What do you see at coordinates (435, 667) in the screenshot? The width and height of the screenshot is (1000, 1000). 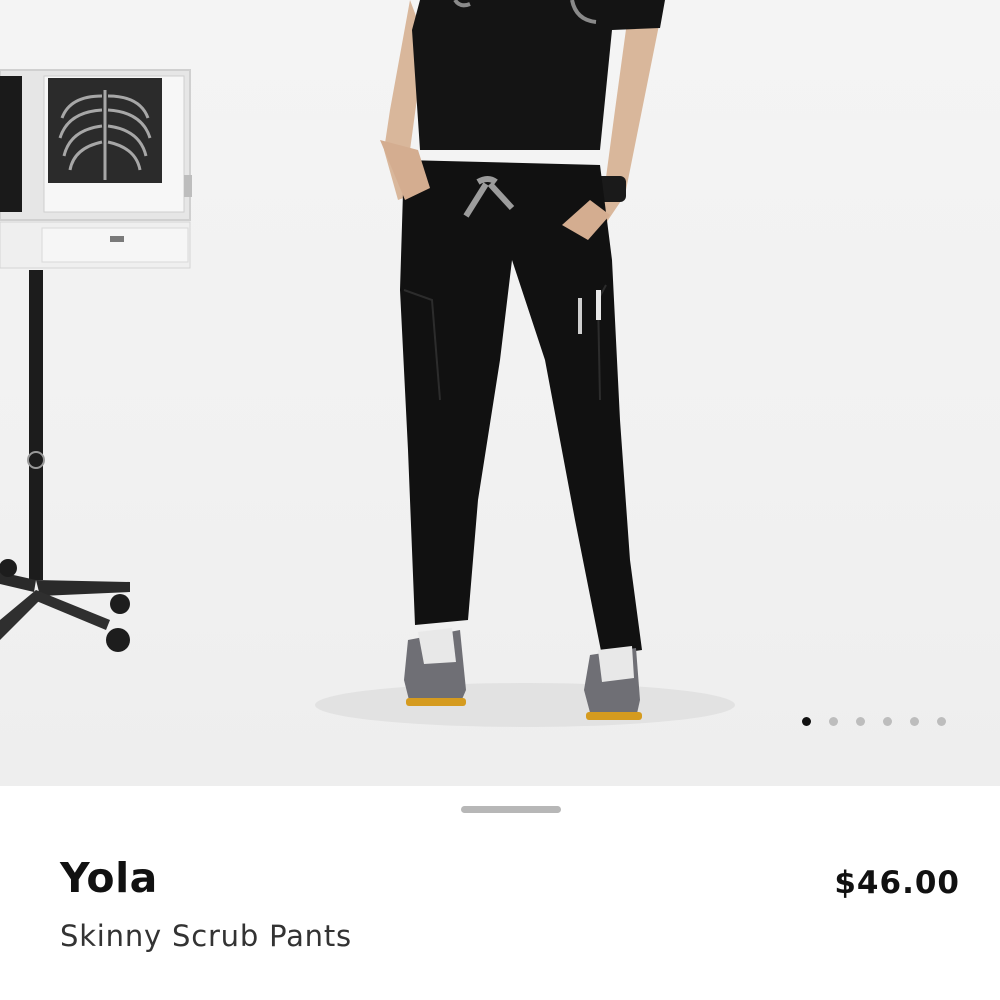 I see `left-sneaker` at bounding box center [435, 667].